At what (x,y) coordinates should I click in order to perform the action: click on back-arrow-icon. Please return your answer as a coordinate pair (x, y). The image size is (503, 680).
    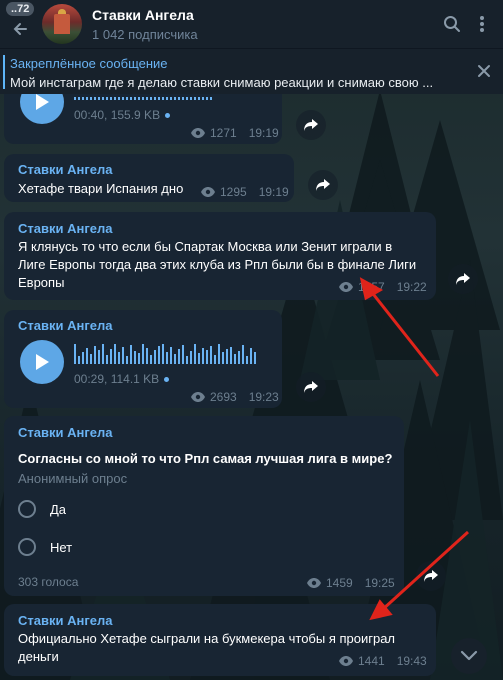
    Looking at the image, I should click on (20, 29).